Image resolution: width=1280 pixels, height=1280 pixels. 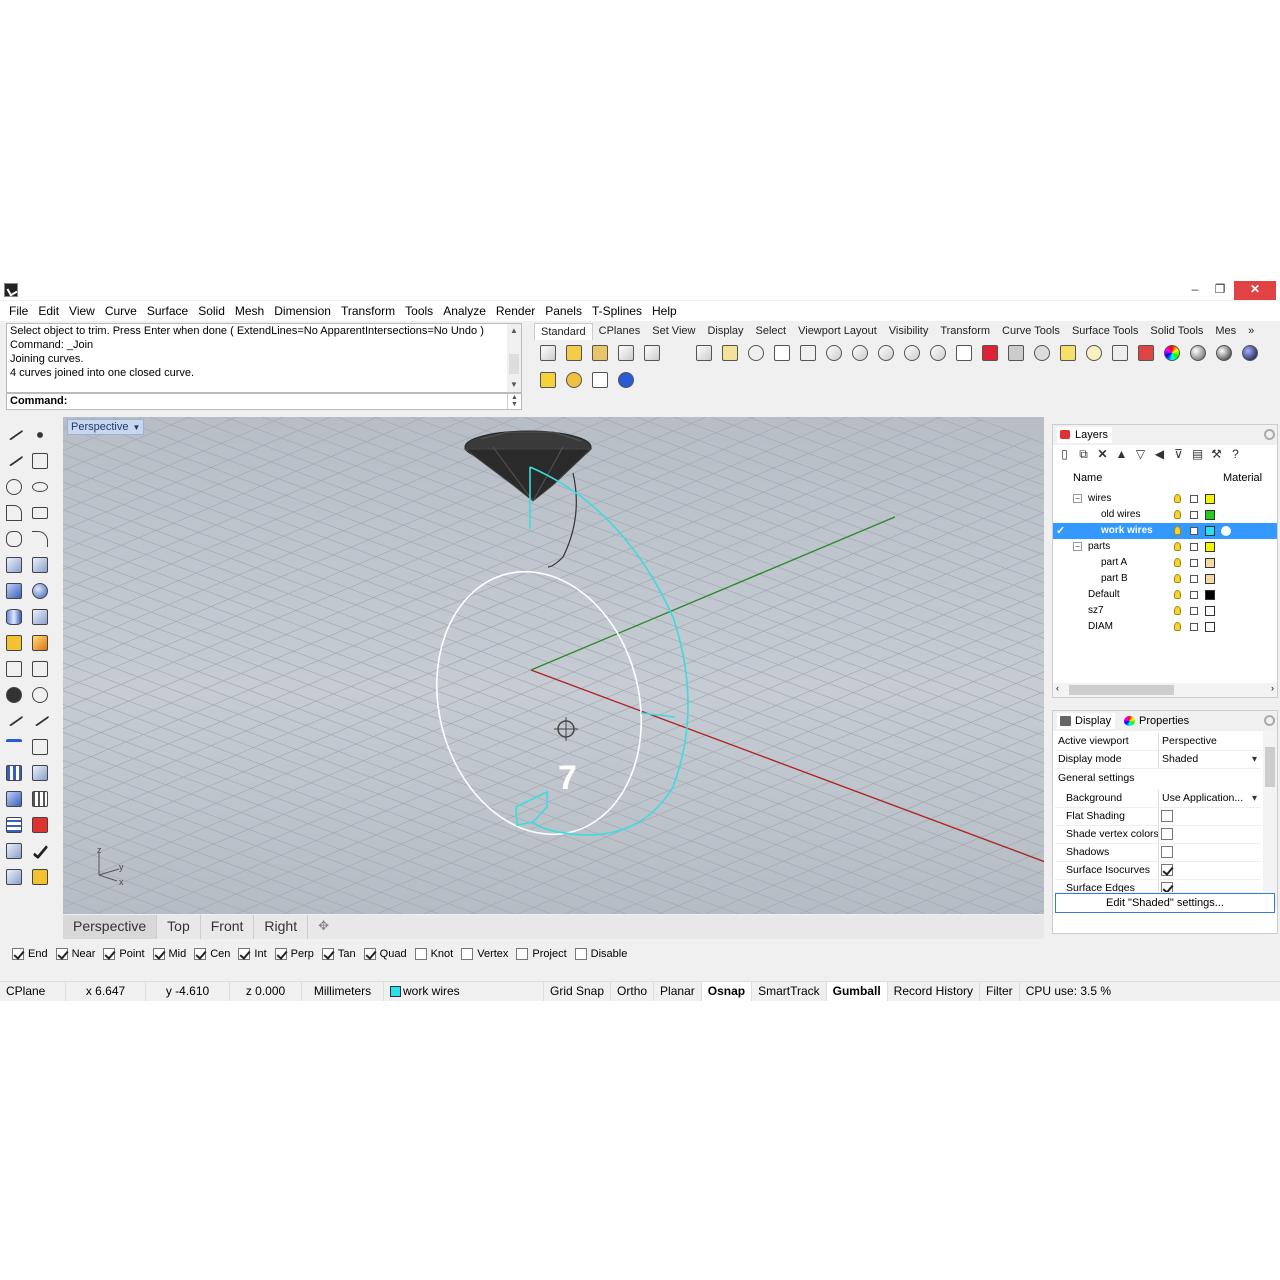 What do you see at coordinates (1216, 454) in the screenshot?
I see `tools-icon: ⚒` at bounding box center [1216, 454].